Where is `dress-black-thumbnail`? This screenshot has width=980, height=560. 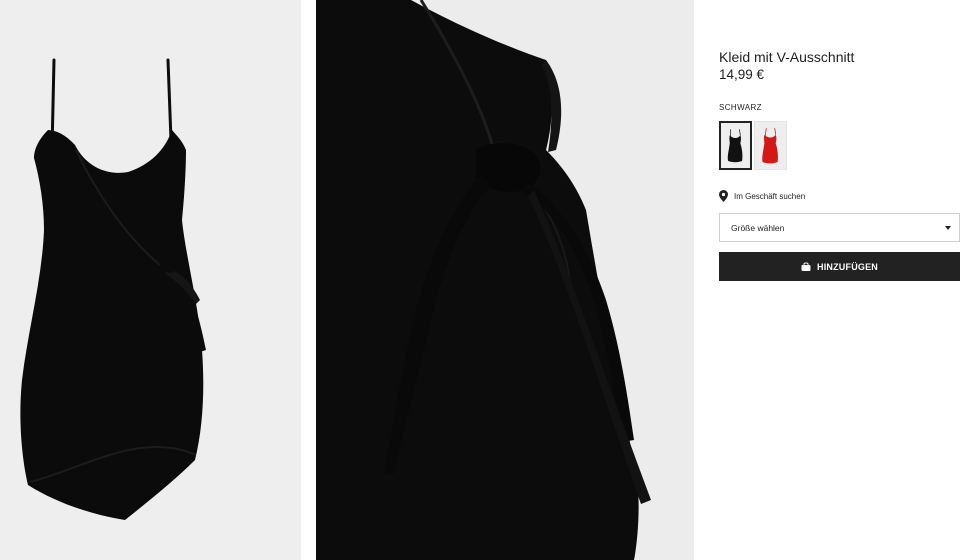
dress-black-thumbnail is located at coordinates (735, 145).